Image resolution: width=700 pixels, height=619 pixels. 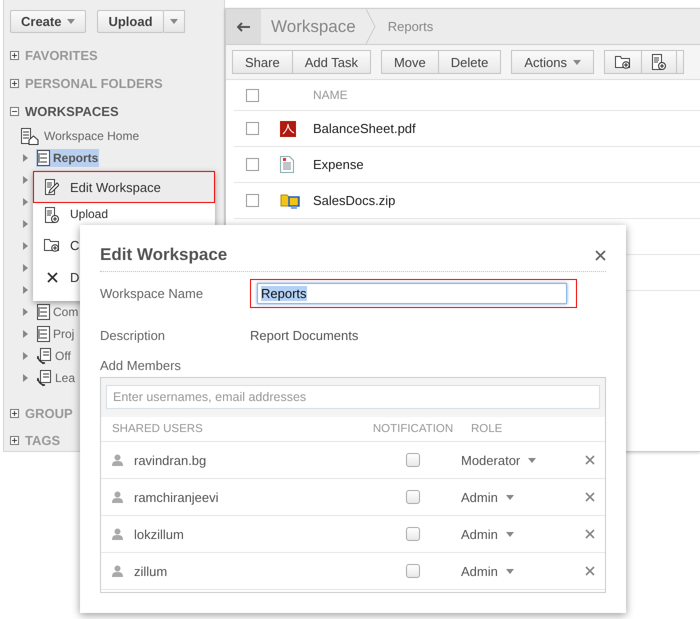 I want to click on select-all-checkbox, so click(x=252, y=95).